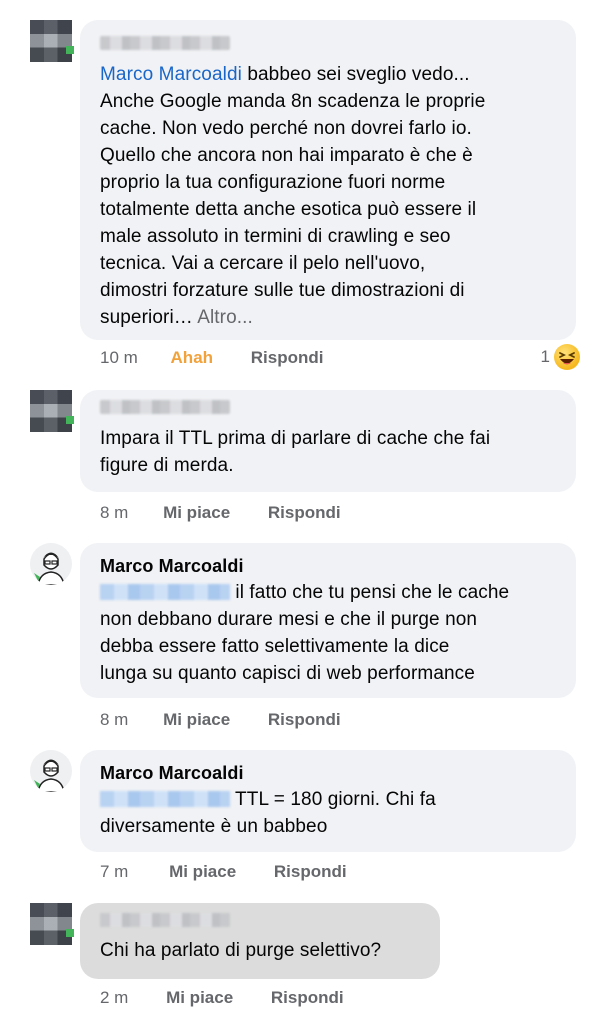  Describe the element at coordinates (545, 356) in the screenshot. I see `reaction-count: 1` at that location.